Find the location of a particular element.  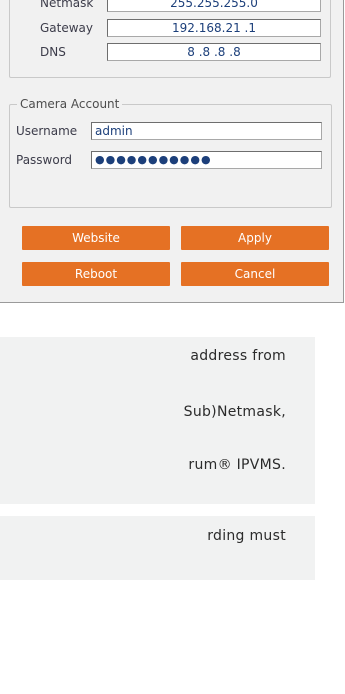

doc-line-4: rding must is located at coordinates (246, 536).